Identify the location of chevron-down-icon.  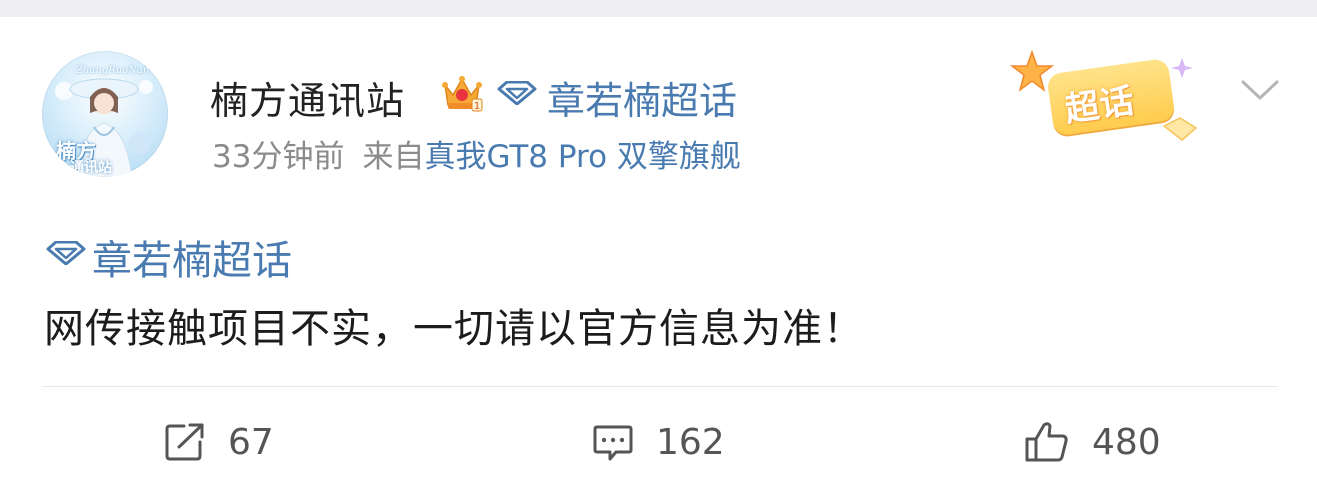
(1260, 90).